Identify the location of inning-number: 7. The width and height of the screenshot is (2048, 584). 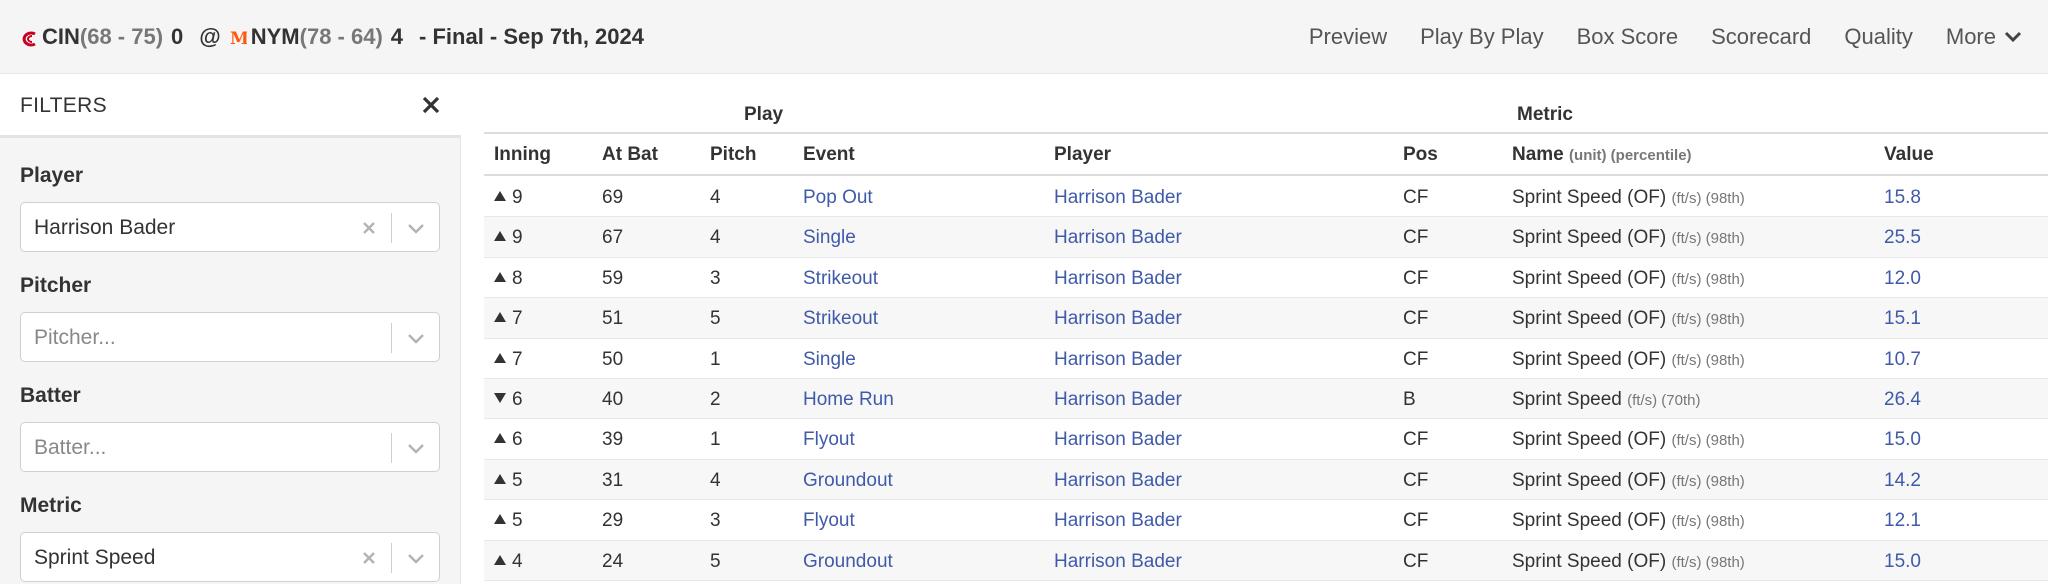
(517, 359).